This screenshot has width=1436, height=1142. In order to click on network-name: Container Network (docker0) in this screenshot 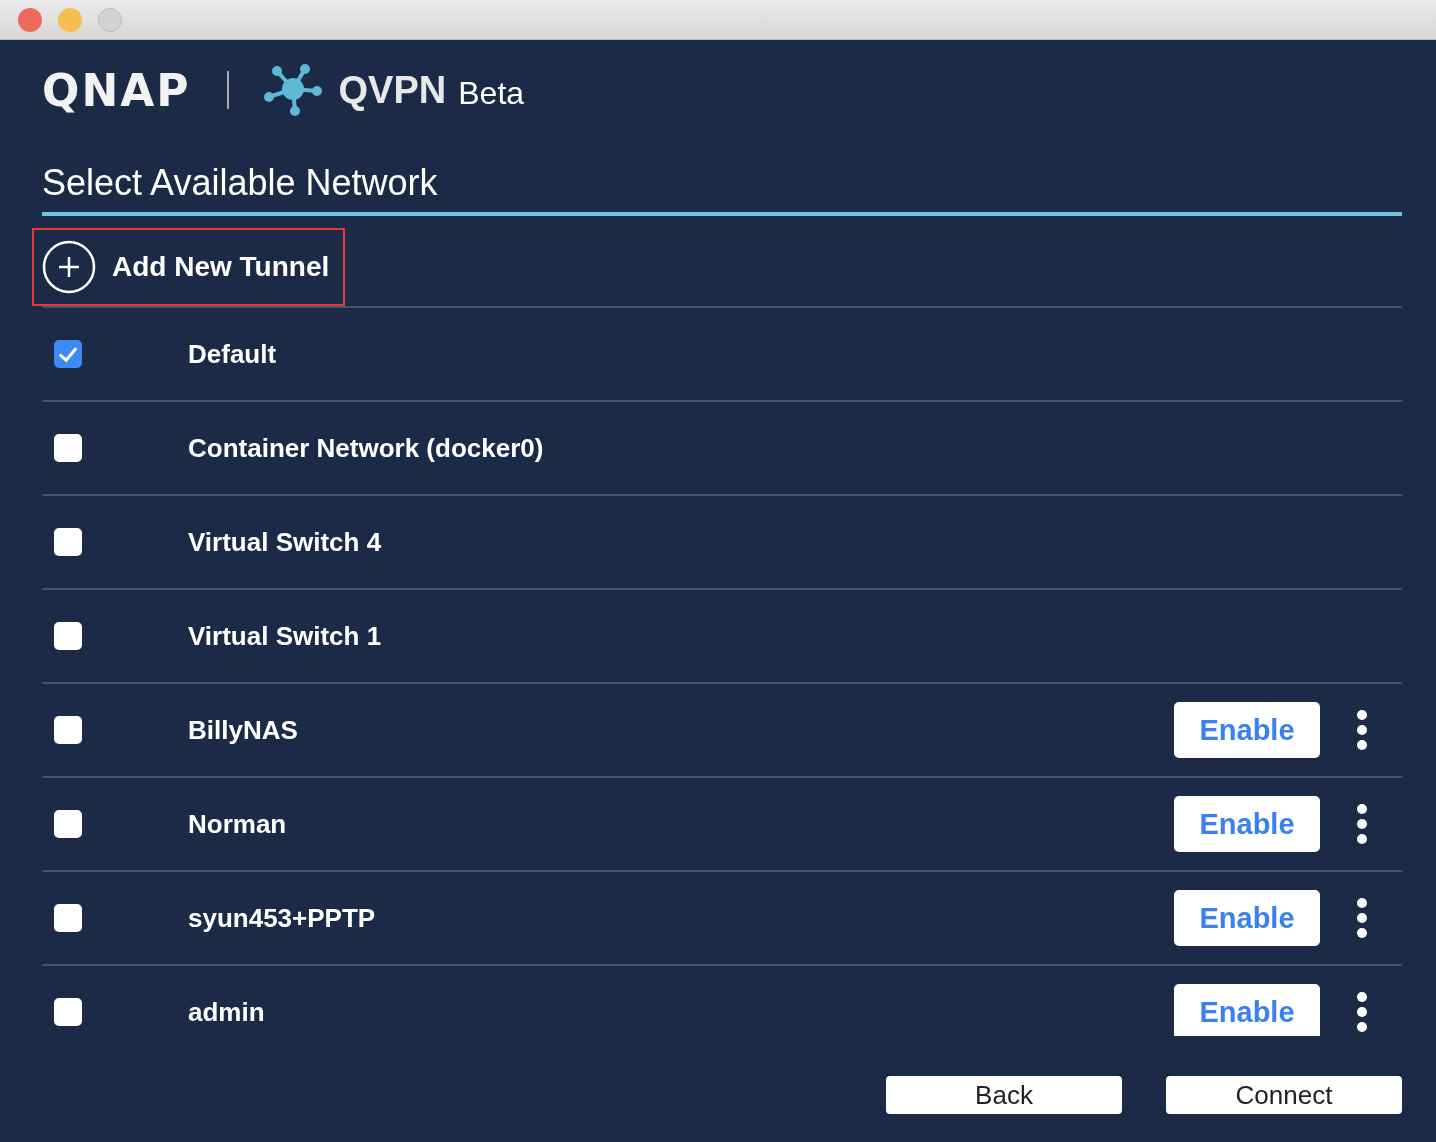, I will do `click(366, 448)`.